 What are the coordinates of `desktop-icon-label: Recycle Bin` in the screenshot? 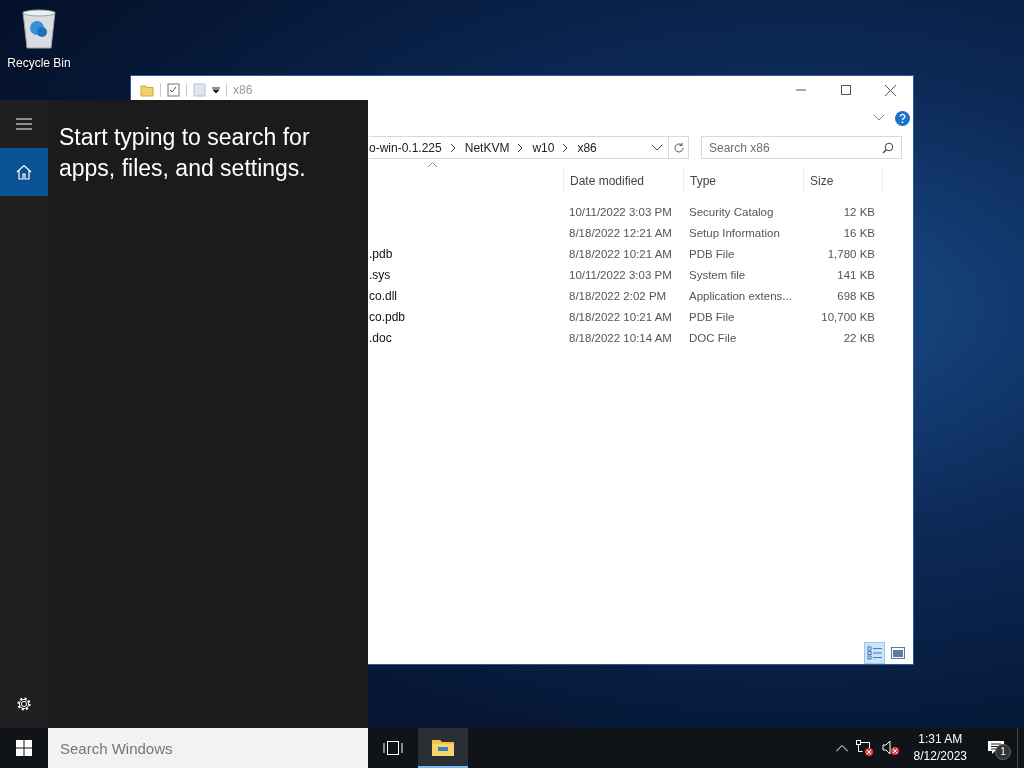 It's located at (39, 63).